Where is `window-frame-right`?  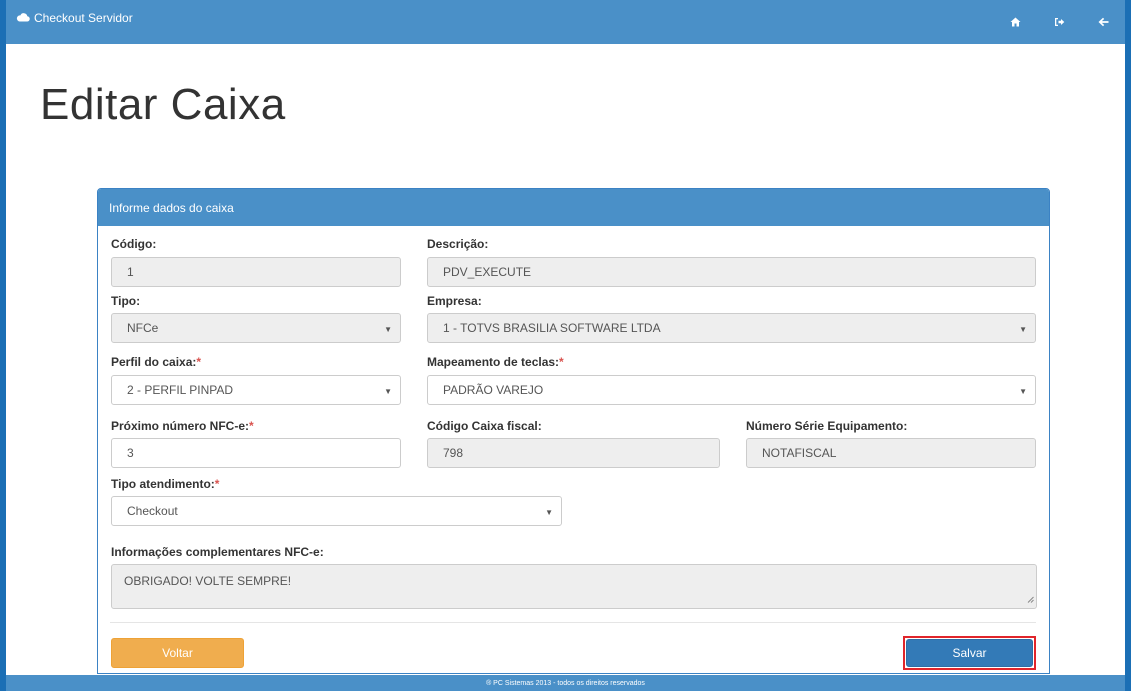
window-frame-right is located at coordinates (1128, 345).